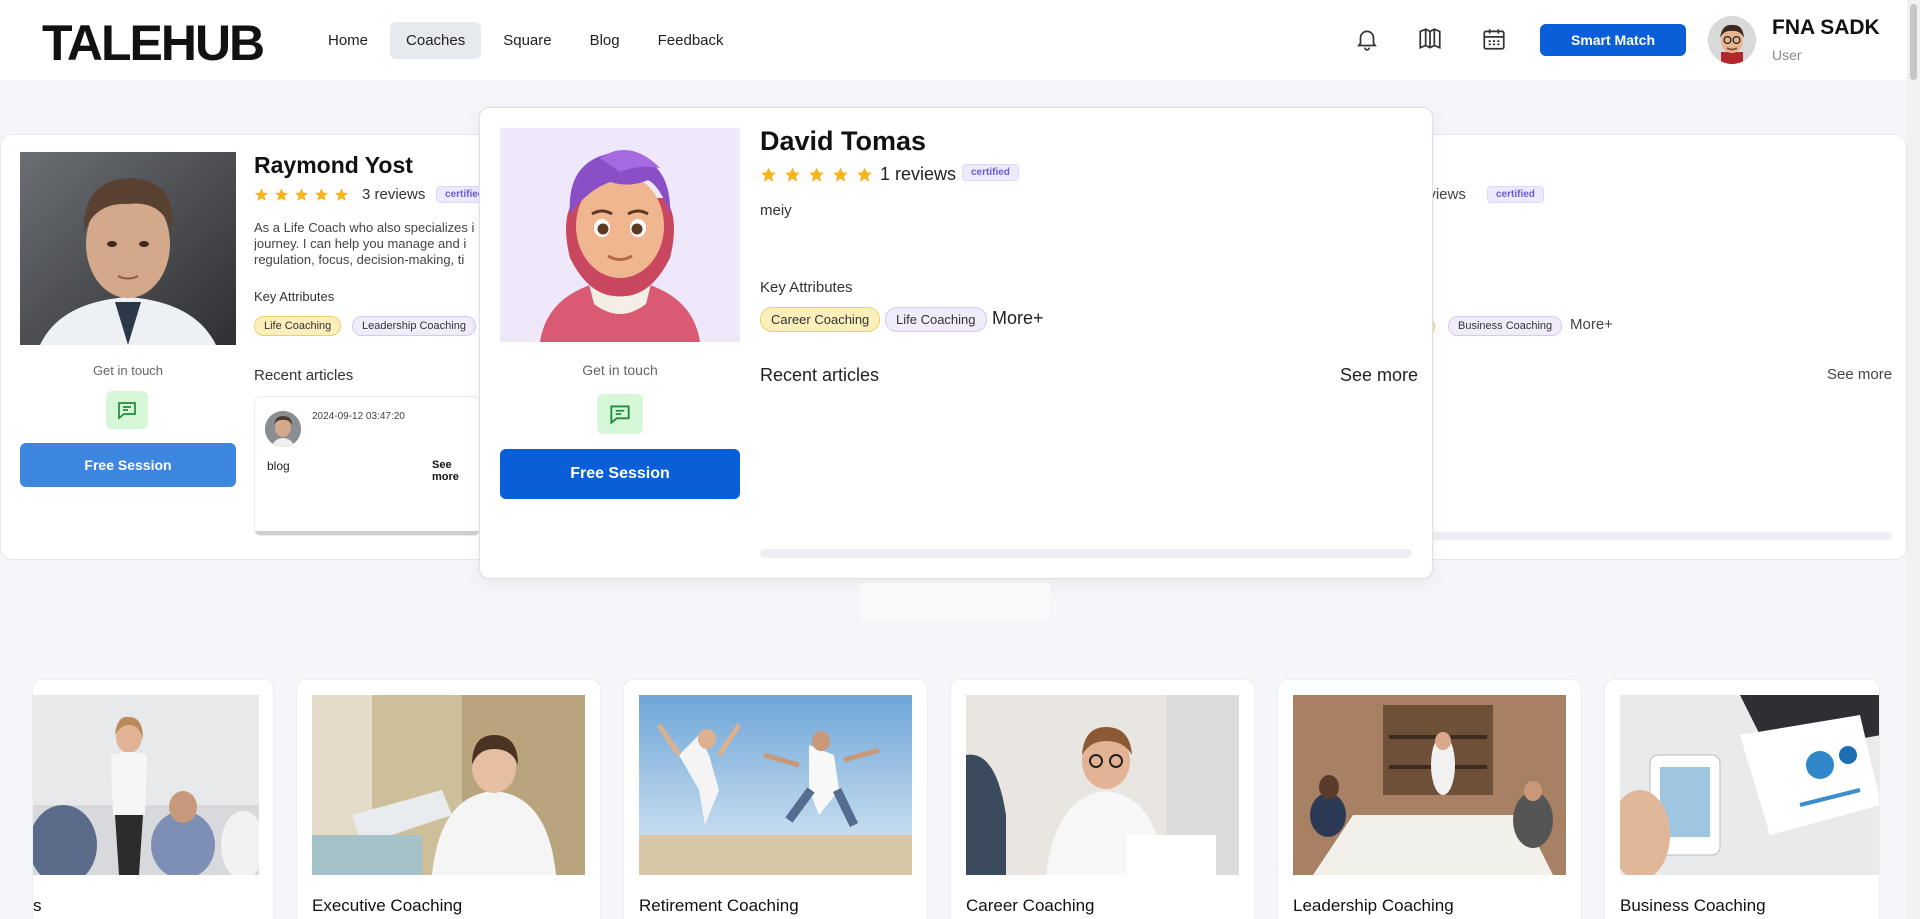 The width and height of the screenshot is (1920, 919). Describe the element at coordinates (918, 174) in the screenshot. I see `review-count: 1 reviews` at that location.